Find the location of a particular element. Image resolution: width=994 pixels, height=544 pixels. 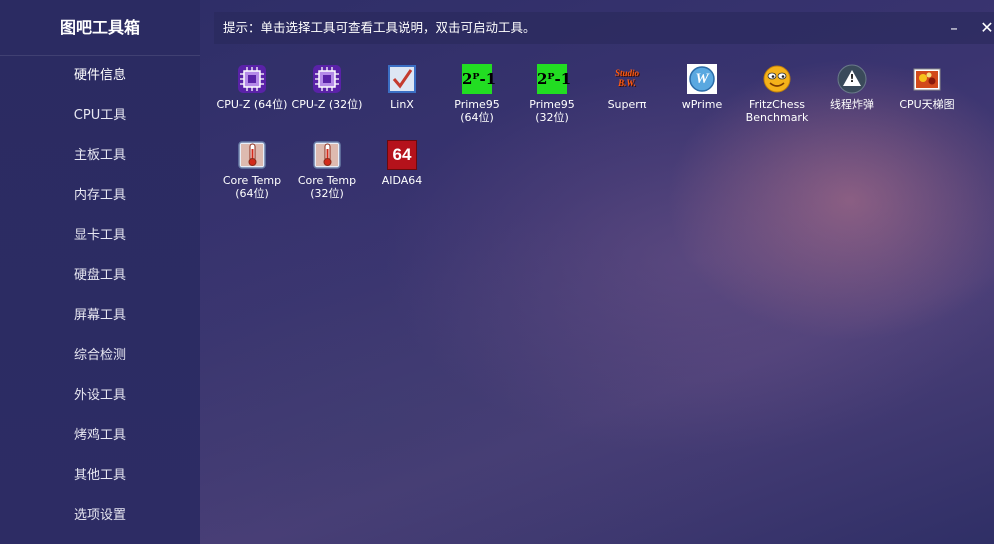

sidebar-item-label: 其他工具 is located at coordinates (99, 475).